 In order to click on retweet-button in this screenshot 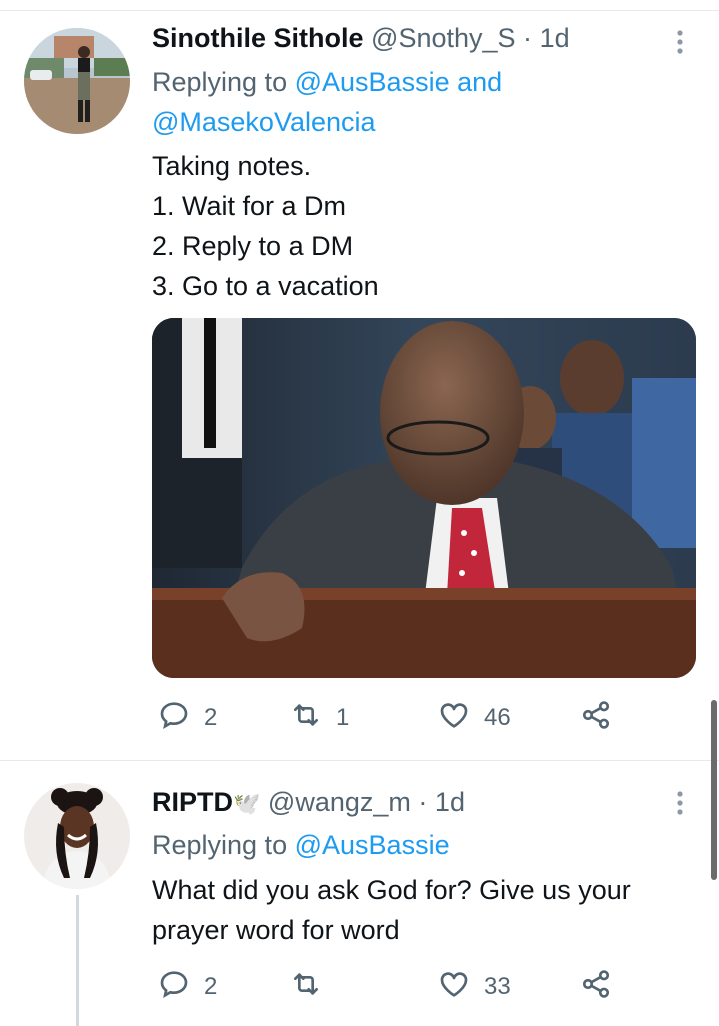, I will do `click(313, 987)`.